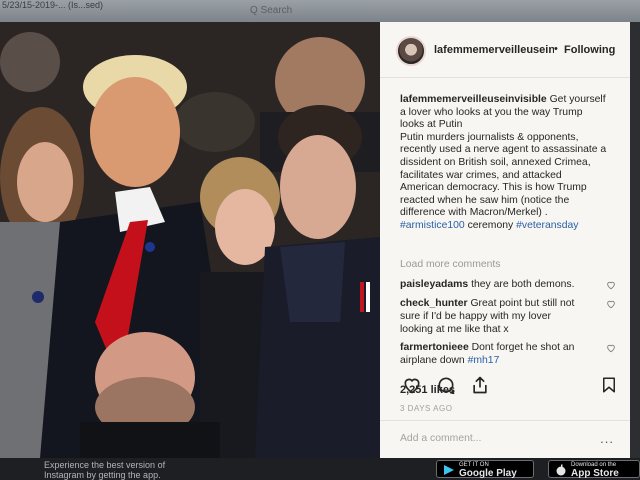 Image resolution: width=640 pixels, height=480 pixels. Describe the element at coordinates (432, 225) in the screenshot. I see `hashtag-armistice100: #armistice100` at that location.